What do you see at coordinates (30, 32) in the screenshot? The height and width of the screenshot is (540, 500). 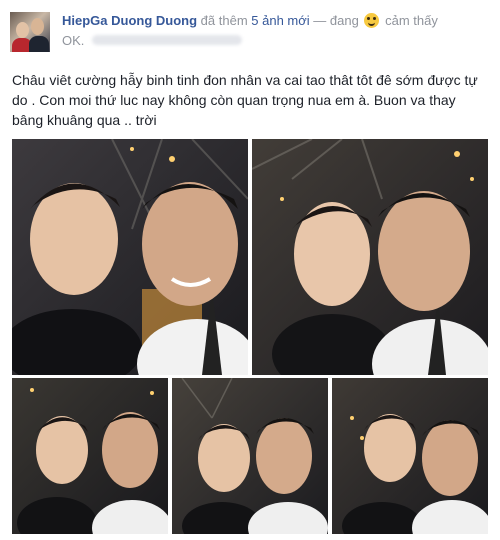 I see `profile-avatar` at bounding box center [30, 32].